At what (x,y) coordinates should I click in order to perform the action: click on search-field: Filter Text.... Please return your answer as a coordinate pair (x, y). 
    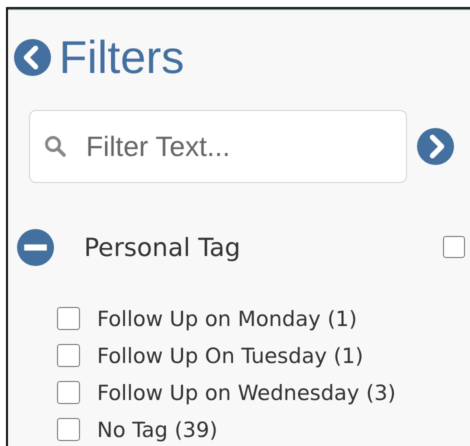
    Looking at the image, I should click on (218, 146).